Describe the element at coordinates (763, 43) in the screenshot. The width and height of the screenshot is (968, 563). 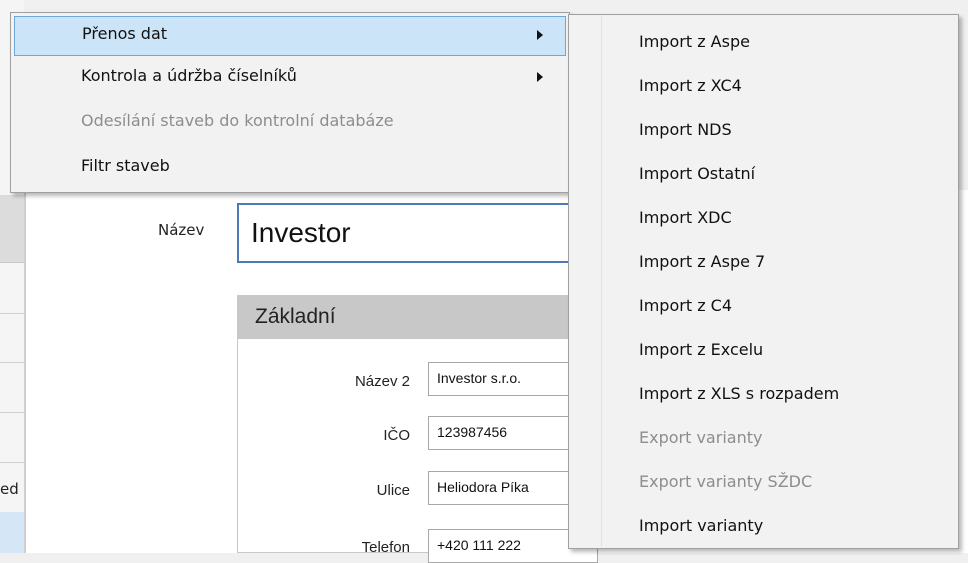
I see `submenu-item-import-aspe: Import z Aspe` at that location.